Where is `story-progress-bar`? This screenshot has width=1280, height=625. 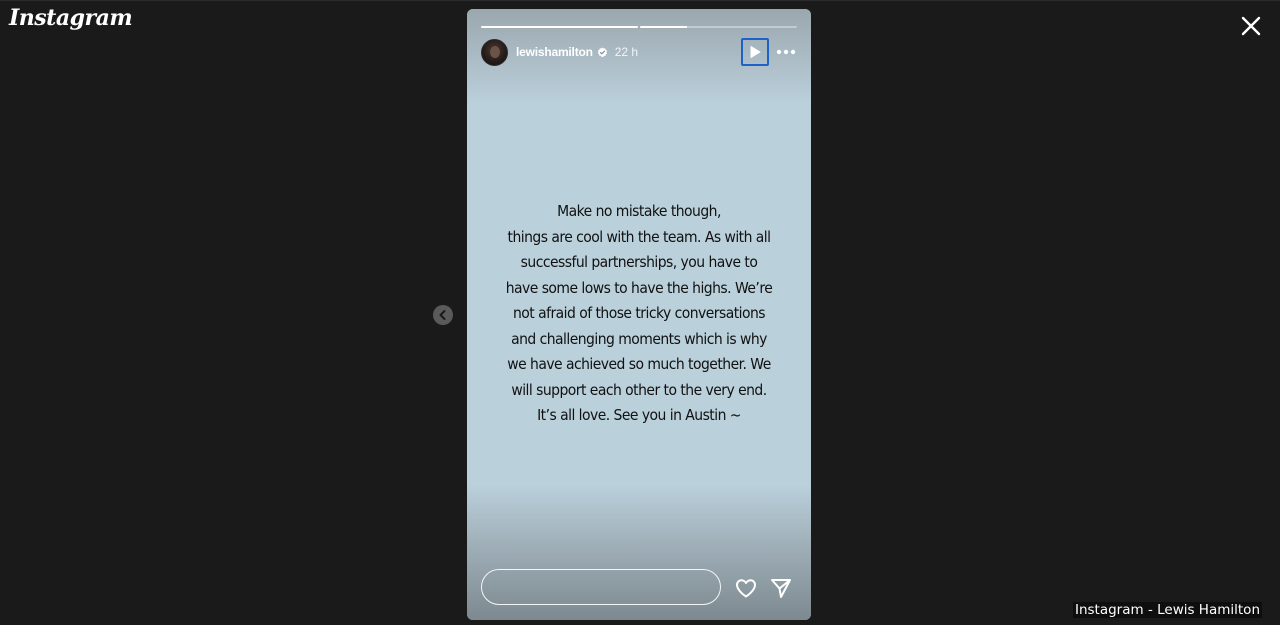 story-progress-bar is located at coordinates (639, 27).